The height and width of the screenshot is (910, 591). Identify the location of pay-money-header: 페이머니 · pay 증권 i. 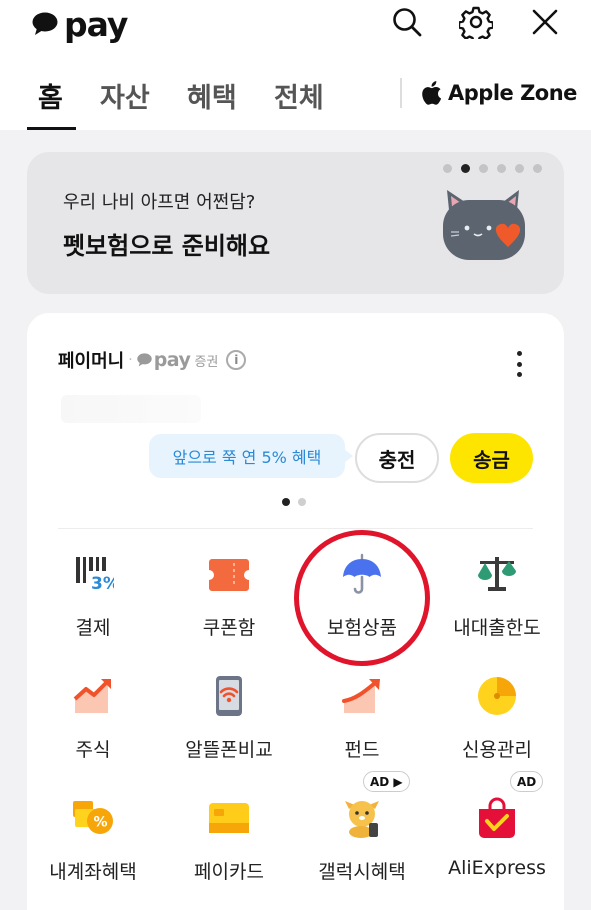
(152, 360).